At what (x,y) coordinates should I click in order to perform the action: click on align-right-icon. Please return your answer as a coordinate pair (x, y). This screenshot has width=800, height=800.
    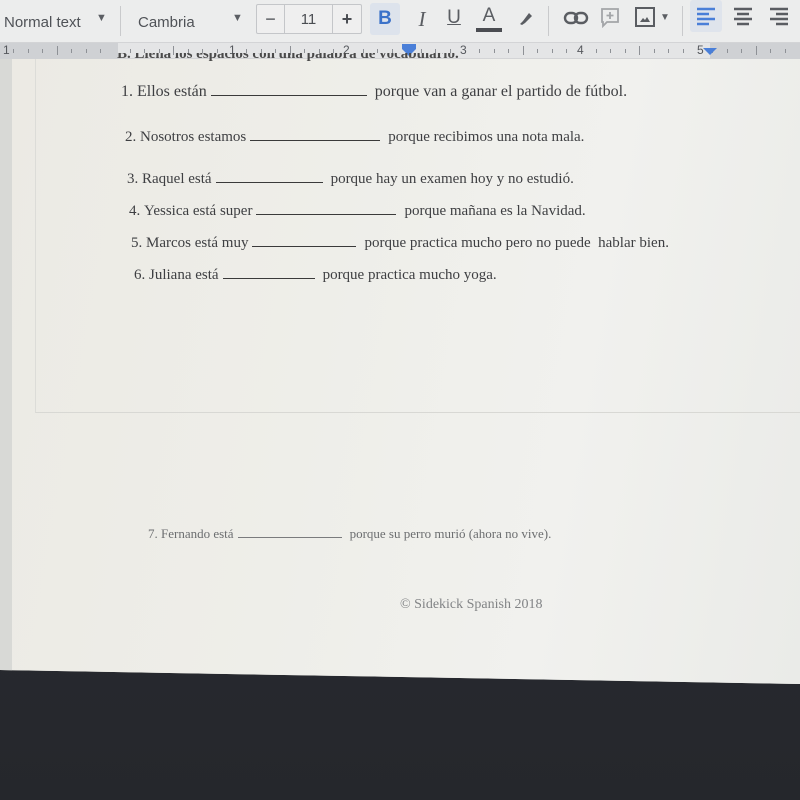
    Looking at the image, I should click on (779, 16).